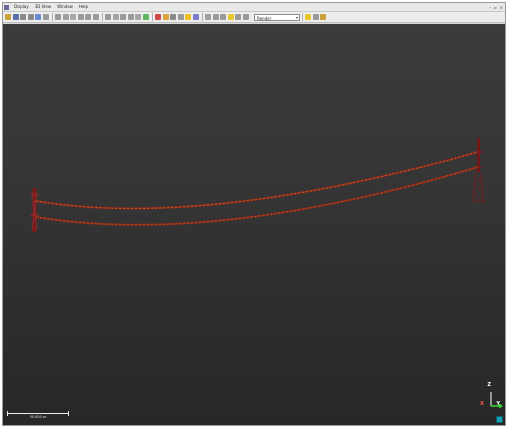 Image resolution: width=508 pixels, height=428 pixels. Describe the element at coordinates (165, 17) in the screenshot. I see `classify-icon` at that location.